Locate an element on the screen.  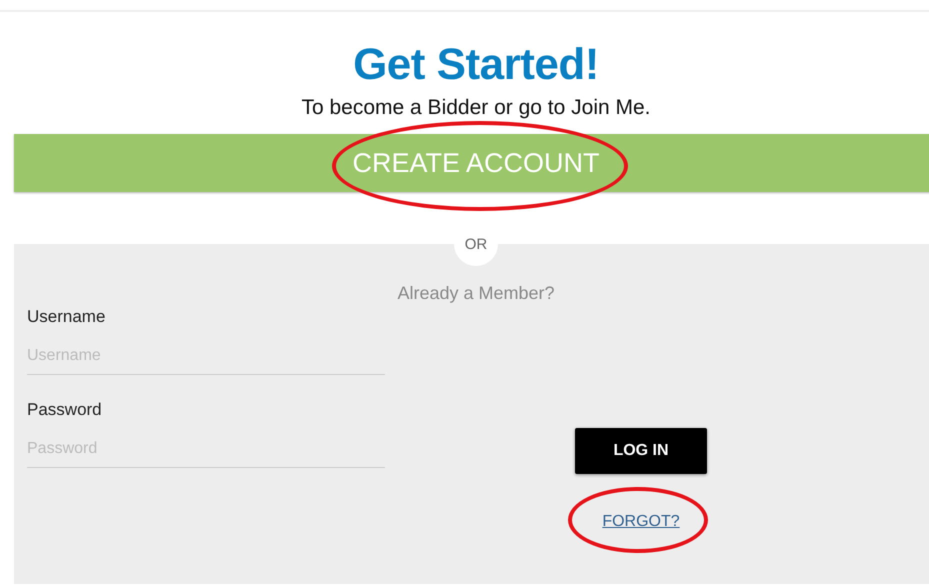
field-label: Username is located at coordinates (66, 317).